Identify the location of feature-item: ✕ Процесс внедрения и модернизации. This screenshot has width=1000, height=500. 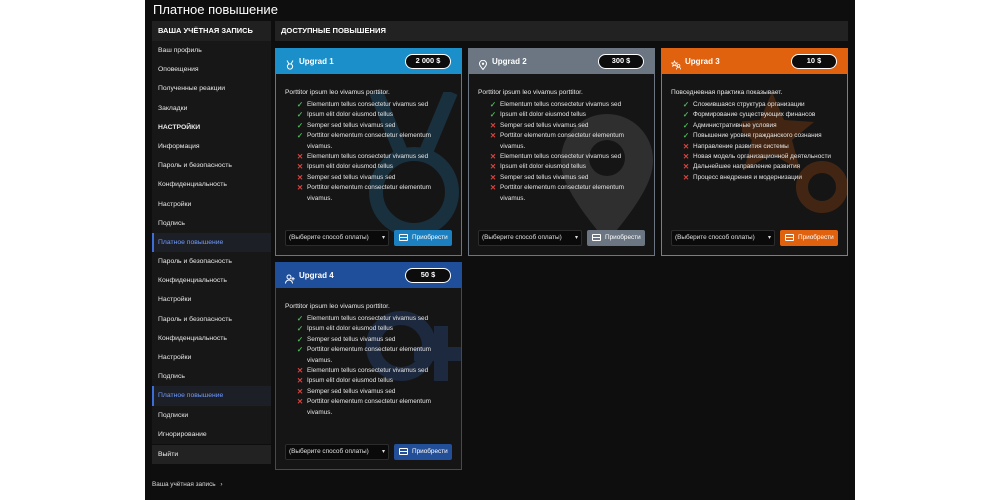
(759, 178).